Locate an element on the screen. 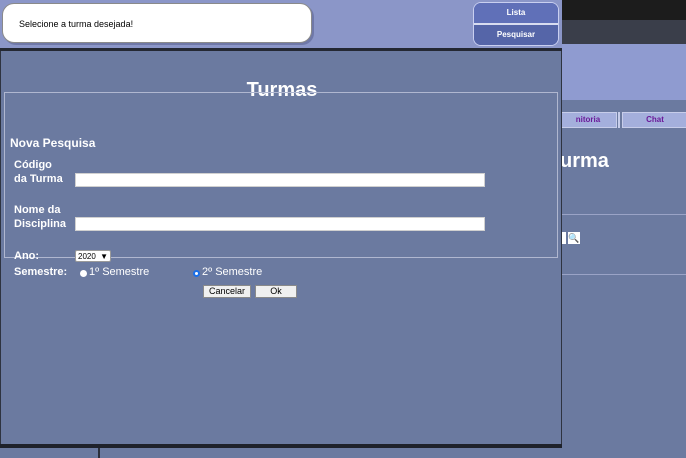 This screenshot has height=458, width=686. nome-label-line1: Nome da is located at coordinates (37, 210).